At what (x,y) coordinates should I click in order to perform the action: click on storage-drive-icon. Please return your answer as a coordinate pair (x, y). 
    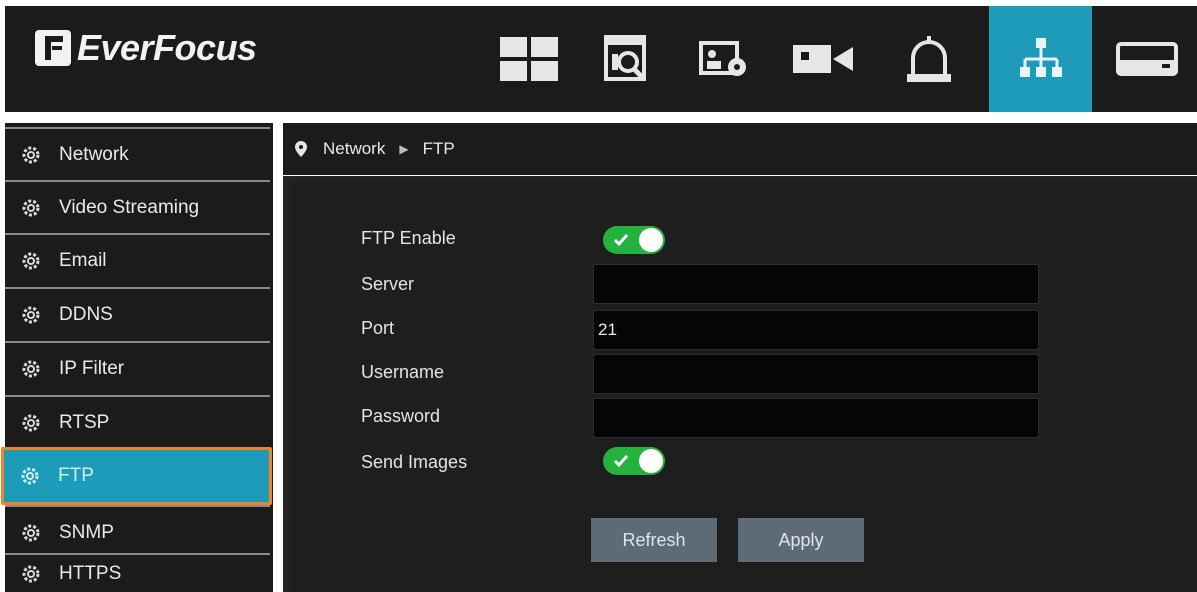
    Looking at the image, I should click on (1147, 59).